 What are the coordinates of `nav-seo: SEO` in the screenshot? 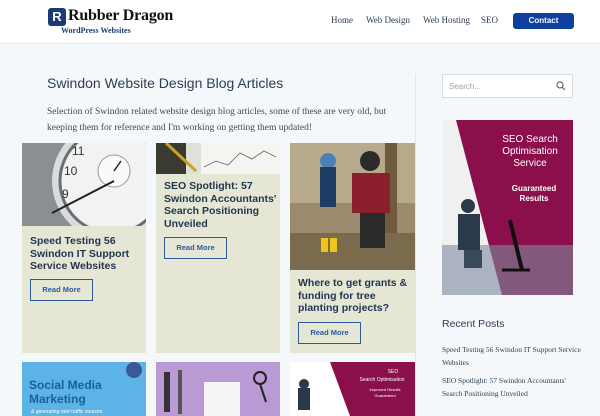 It's located at (489, 20).